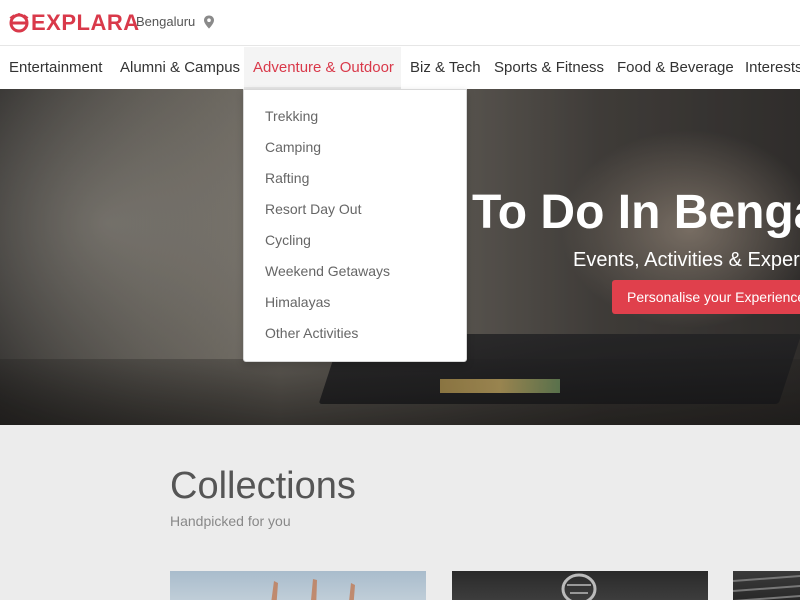 Image resolution: width=800 pixels, height=600 pixels. I want to click on map-pin-icon, so click(209, 21).